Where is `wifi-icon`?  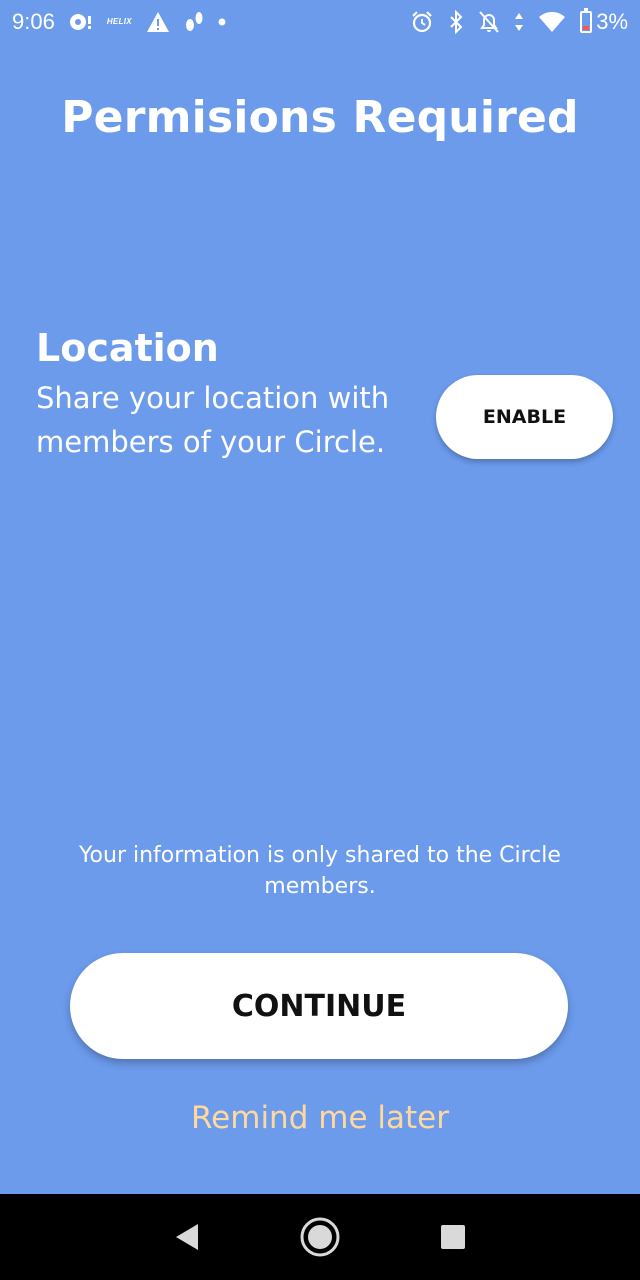 wifi-icon is located at coordinates (552, 22).